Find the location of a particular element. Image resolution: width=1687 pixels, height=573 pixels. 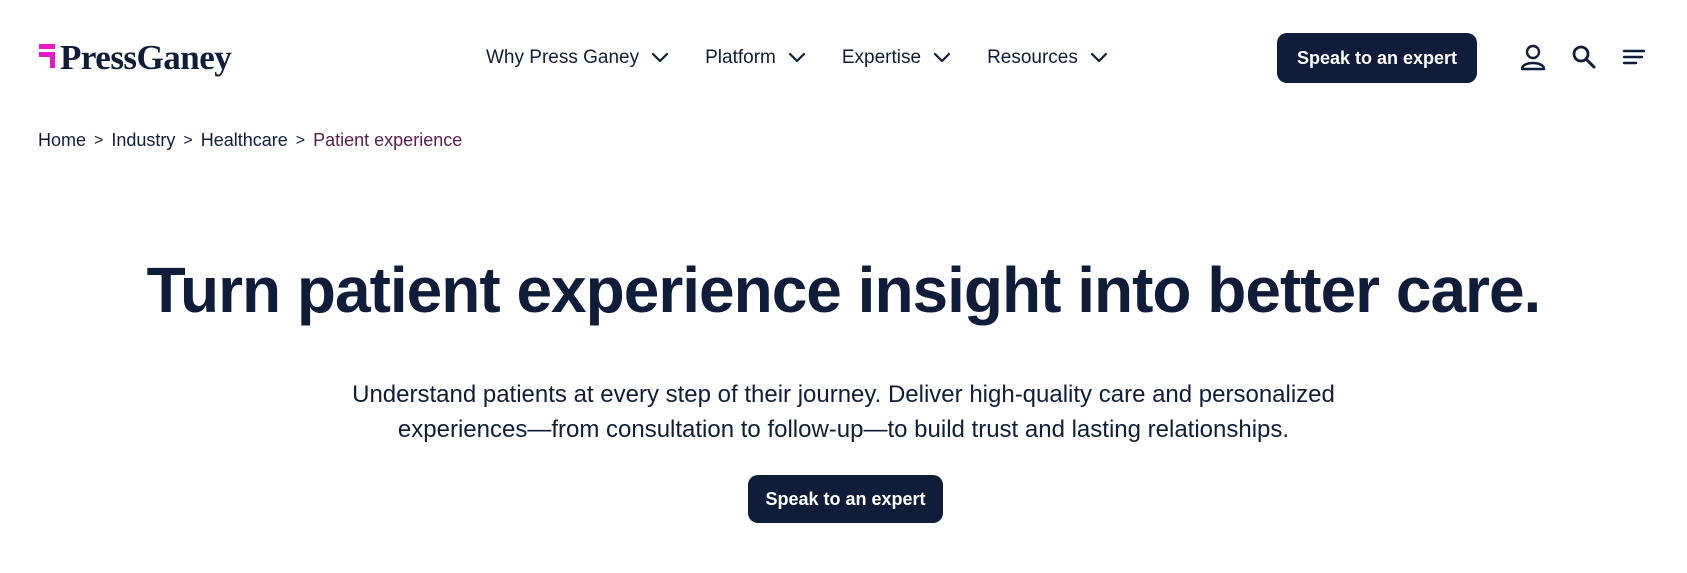

breadcrumb-current-page: Patient experience is located at coordinates (388, 140).